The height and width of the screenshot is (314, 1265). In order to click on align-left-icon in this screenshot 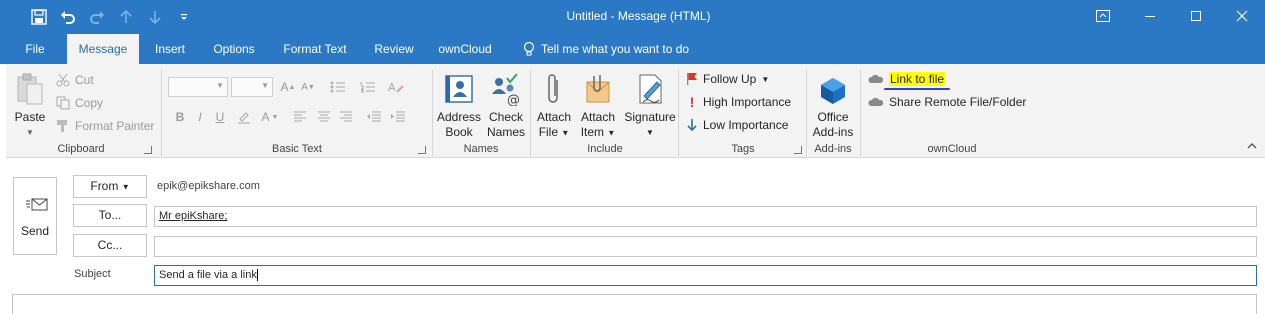, I will do `click(300, 117)`.